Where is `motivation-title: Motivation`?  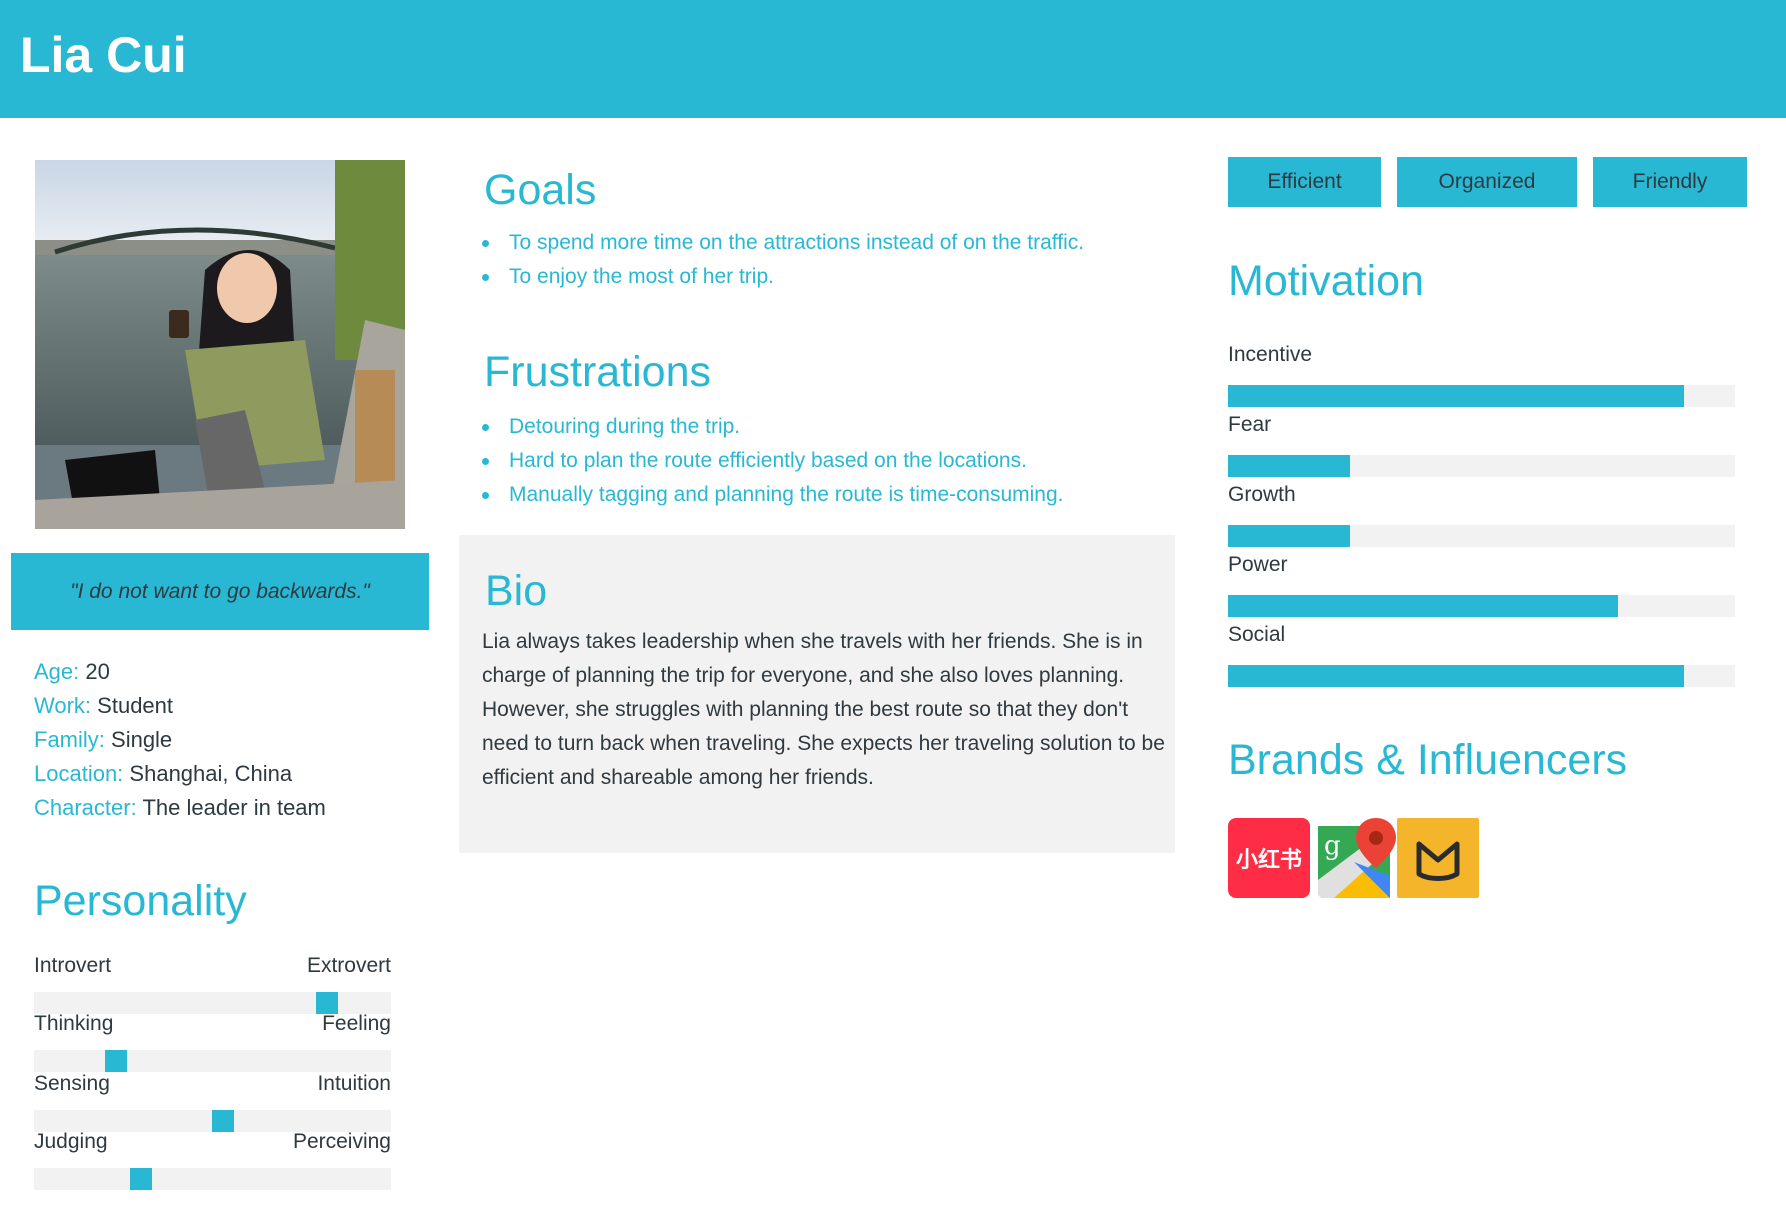
motivation-title: Motivation is located at coordinates (1326, 281).